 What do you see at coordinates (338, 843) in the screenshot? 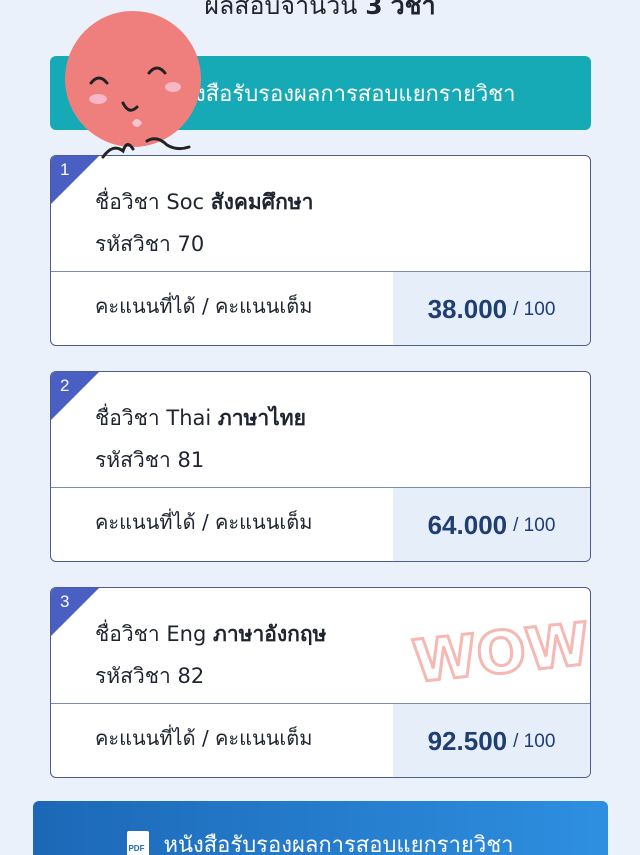
I see `download-certificate-label: หนังสือรับรองผลการสอบแยกรายวิชา` at bounding box center [338, 843].